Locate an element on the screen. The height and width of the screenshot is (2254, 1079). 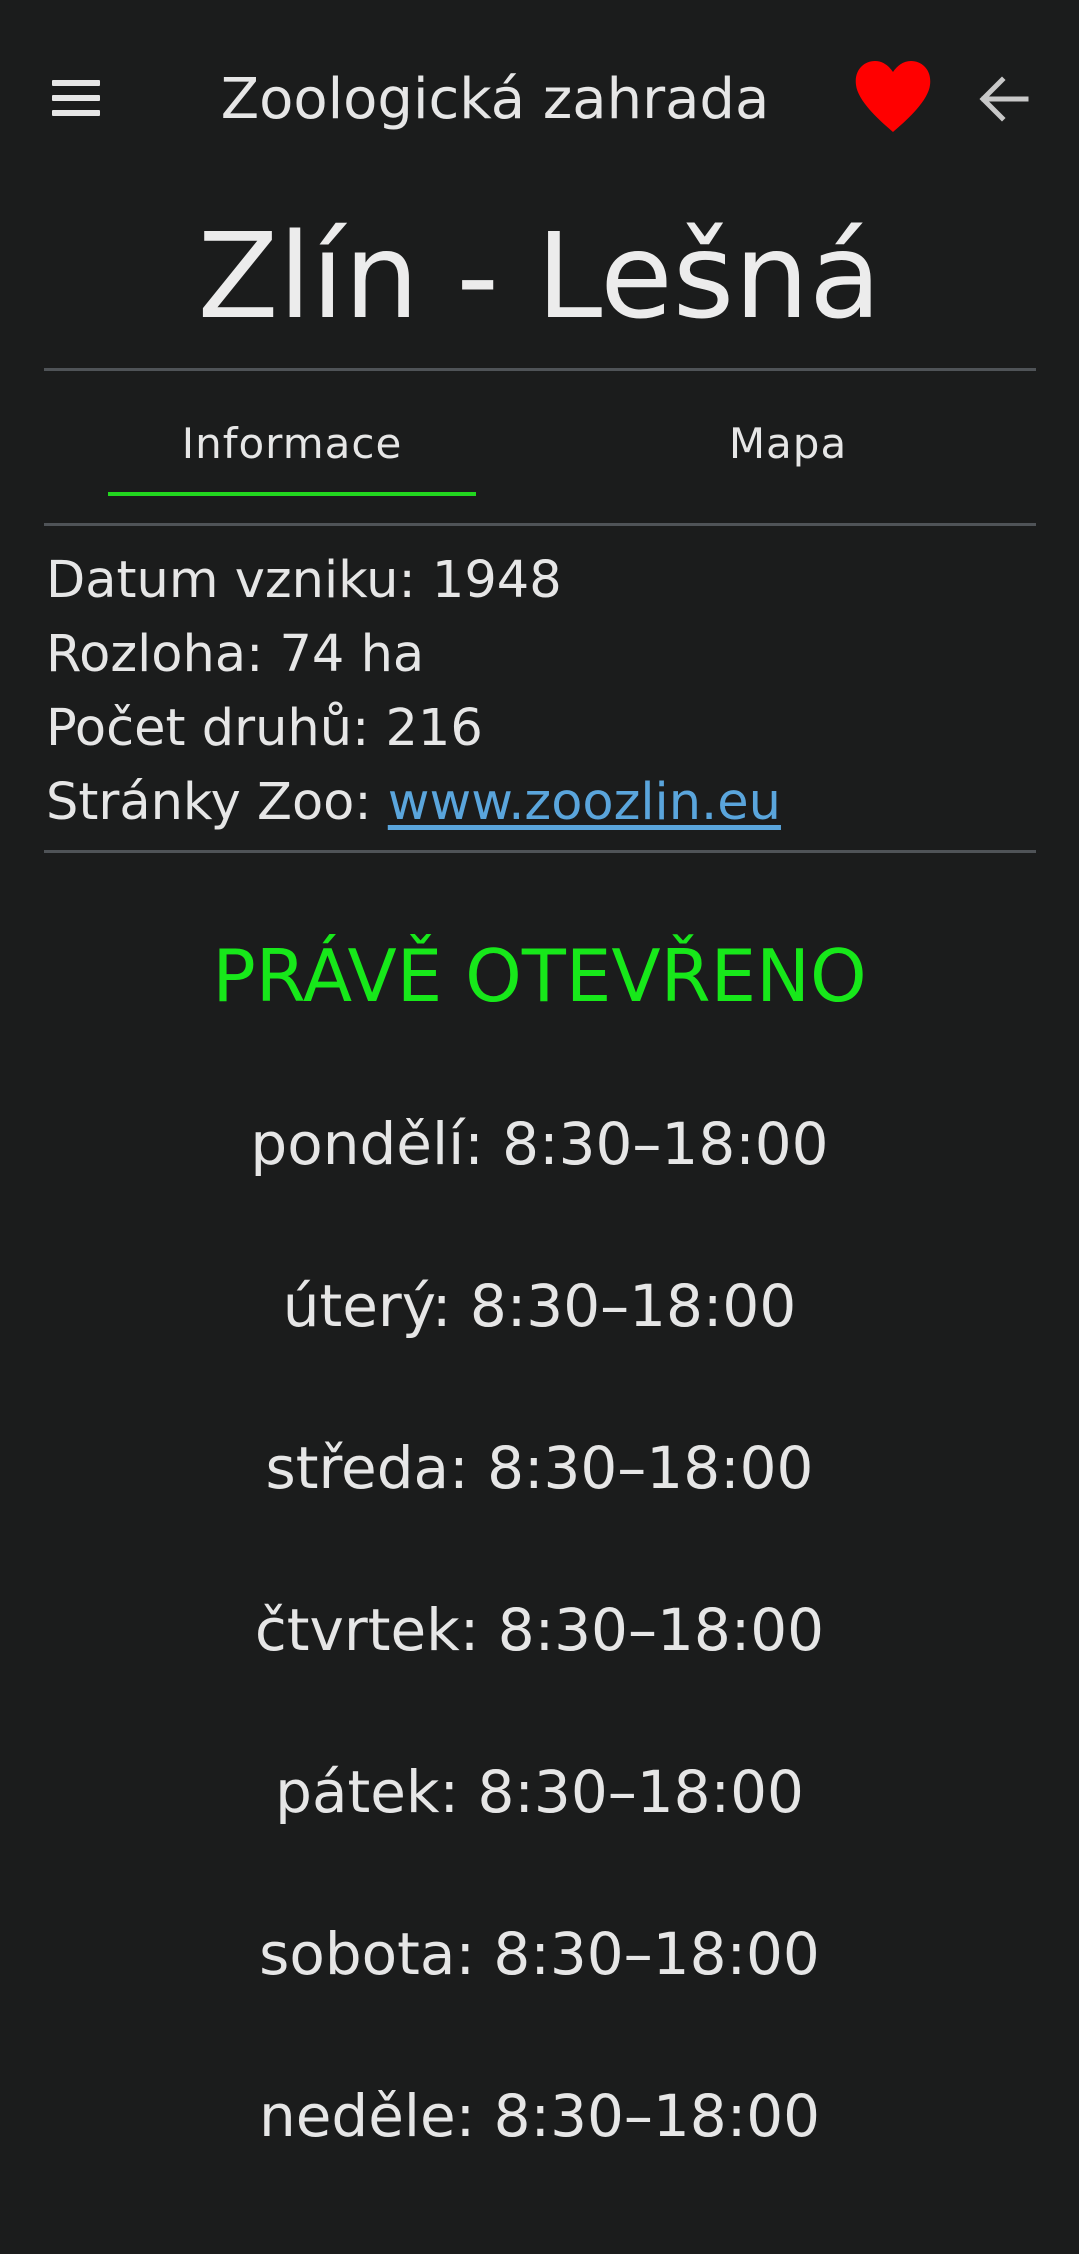
hours-wednesday: středa: 8:30–18:00 is located at coordinates (539, 1468).